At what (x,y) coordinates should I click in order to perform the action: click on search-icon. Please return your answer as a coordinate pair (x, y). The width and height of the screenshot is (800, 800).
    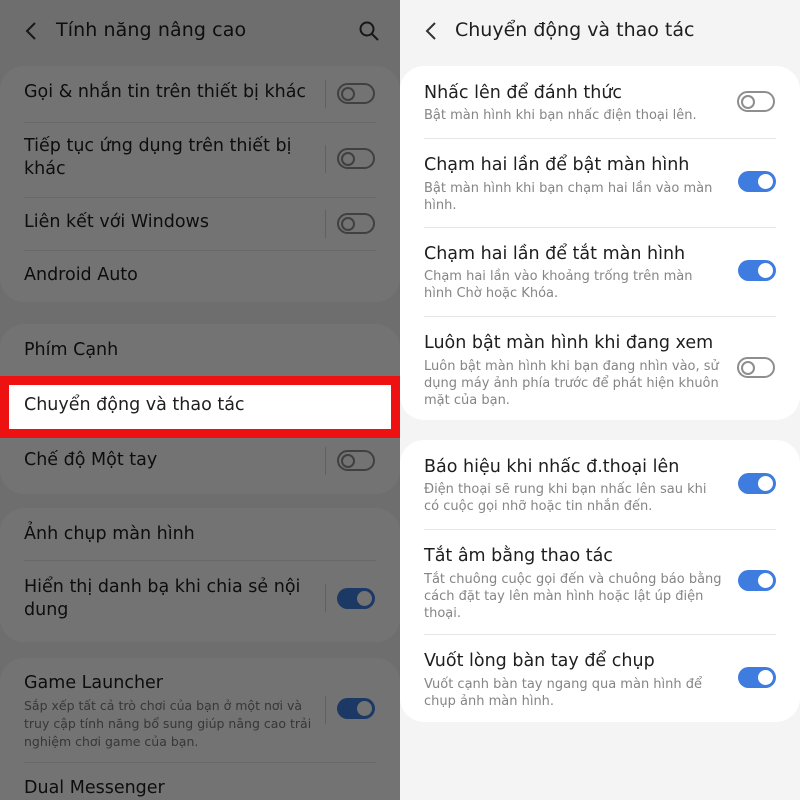
    Looking at the image, I should click on (369, 31).